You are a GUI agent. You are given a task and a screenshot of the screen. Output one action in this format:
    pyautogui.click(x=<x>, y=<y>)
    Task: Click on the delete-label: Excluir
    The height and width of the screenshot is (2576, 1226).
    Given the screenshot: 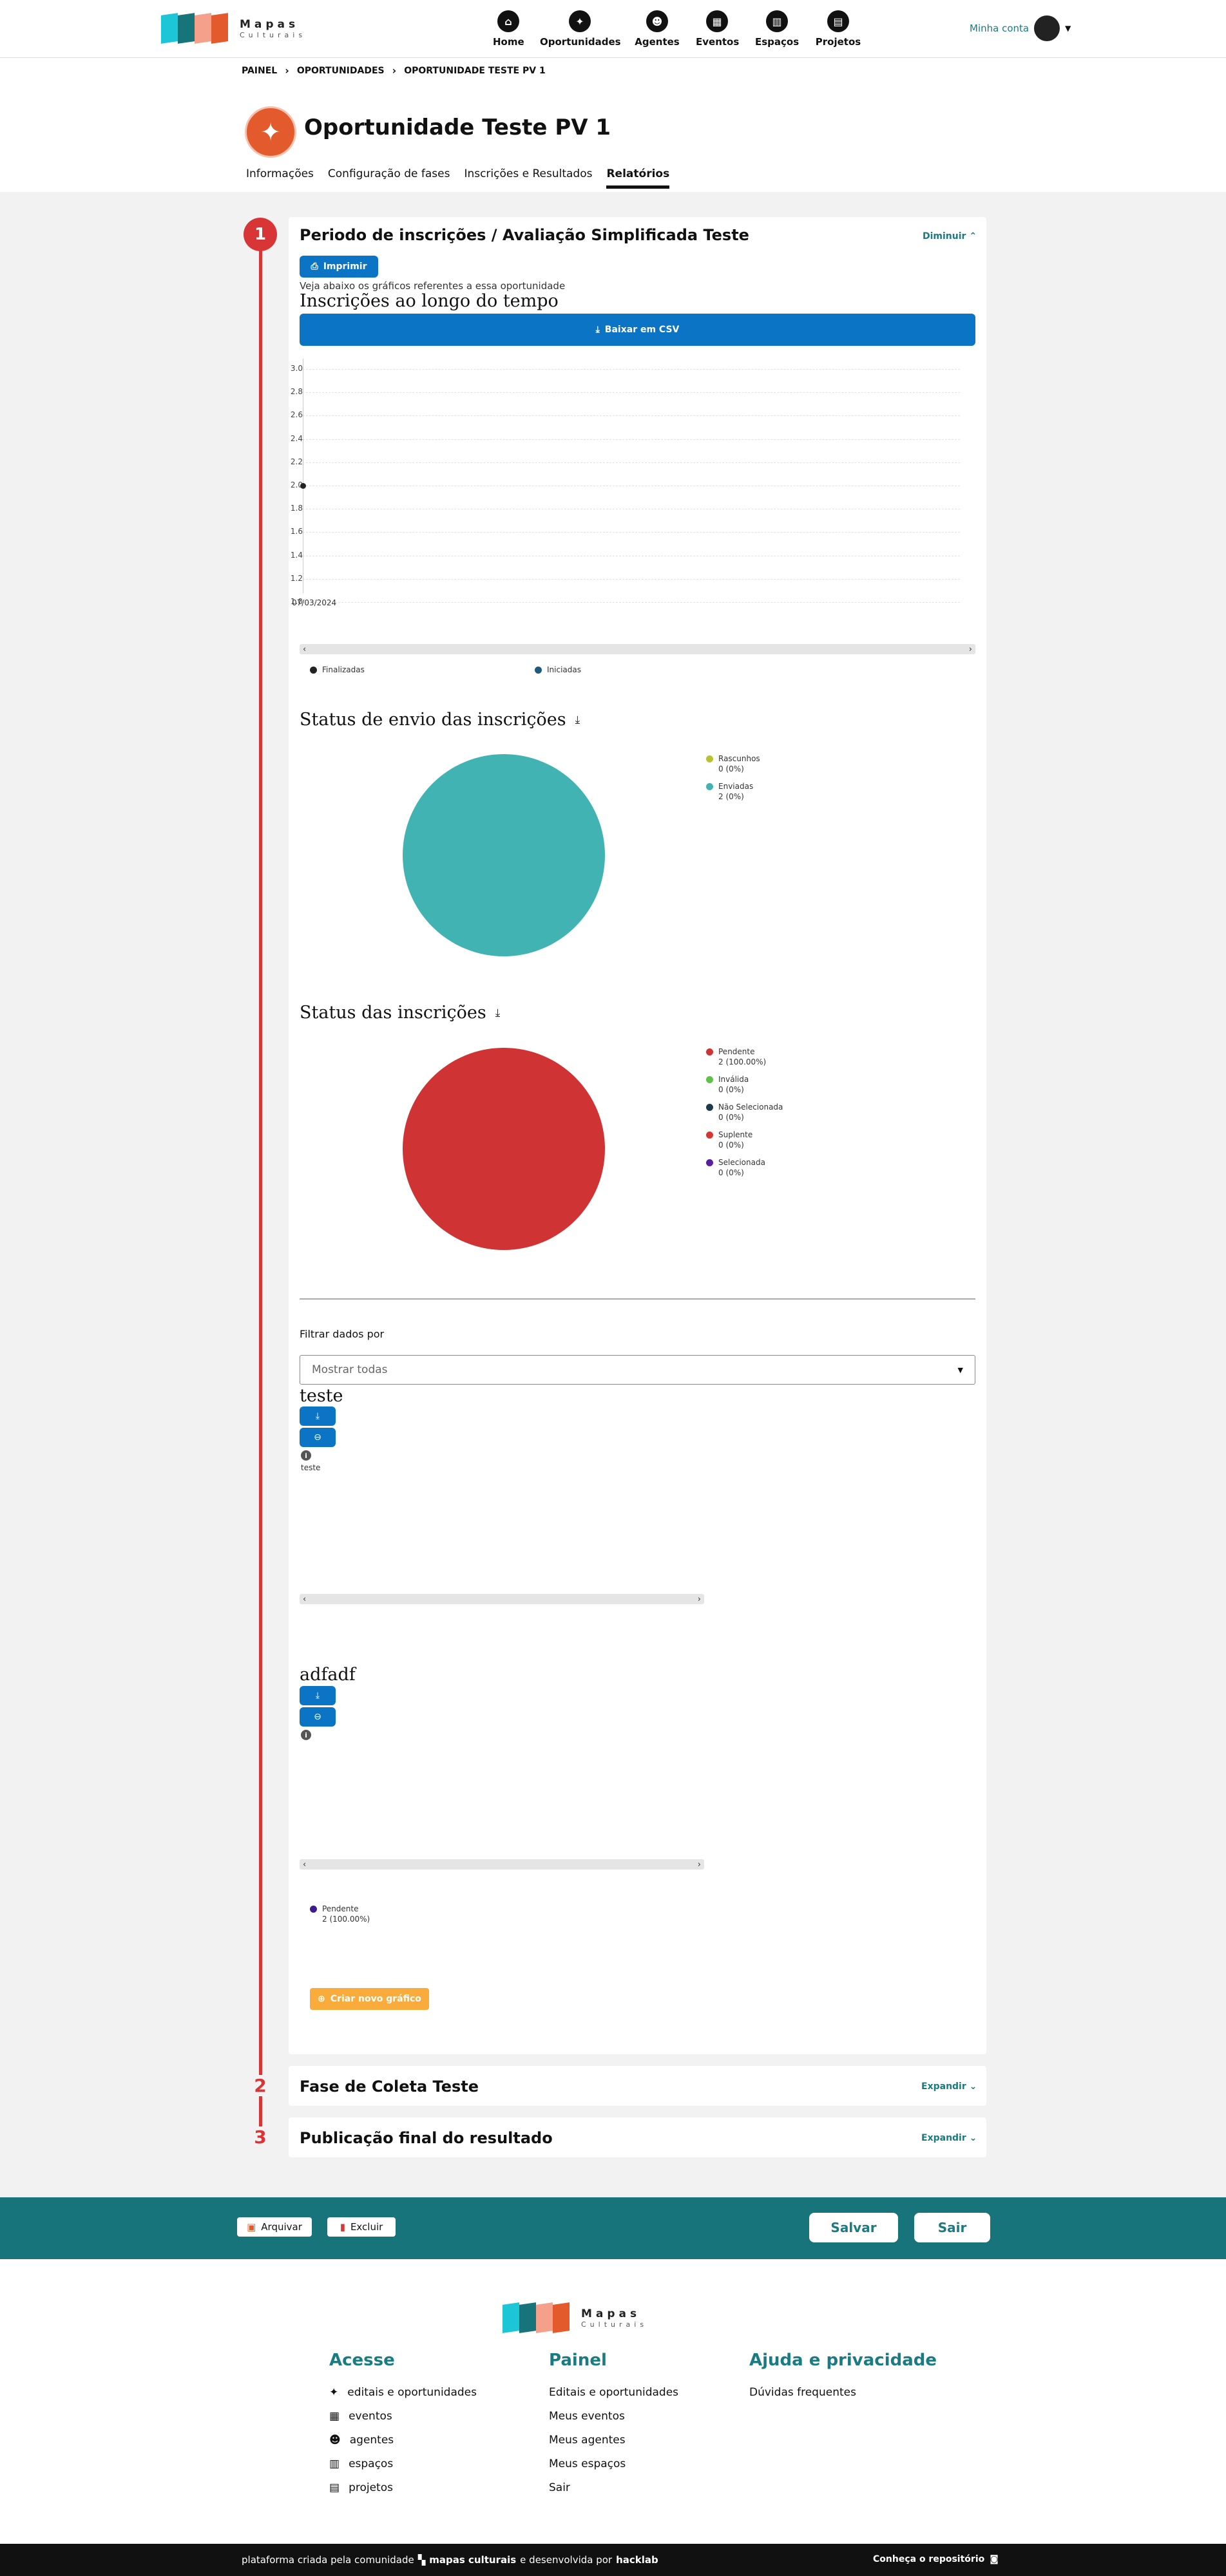 What is the action you would take?
    pyautogui.click(x=367, y=2227)
    